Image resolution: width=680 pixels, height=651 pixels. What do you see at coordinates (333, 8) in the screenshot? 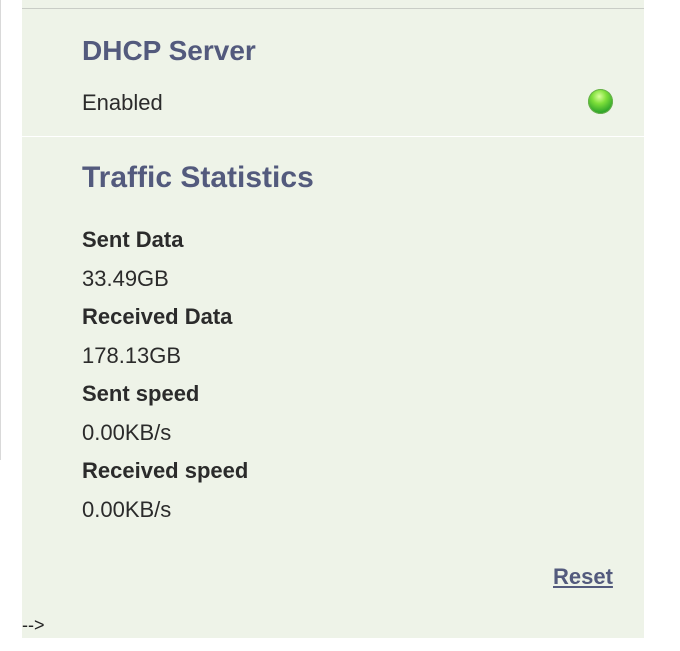
I see `top-divider` at bounding box center [333, 8].